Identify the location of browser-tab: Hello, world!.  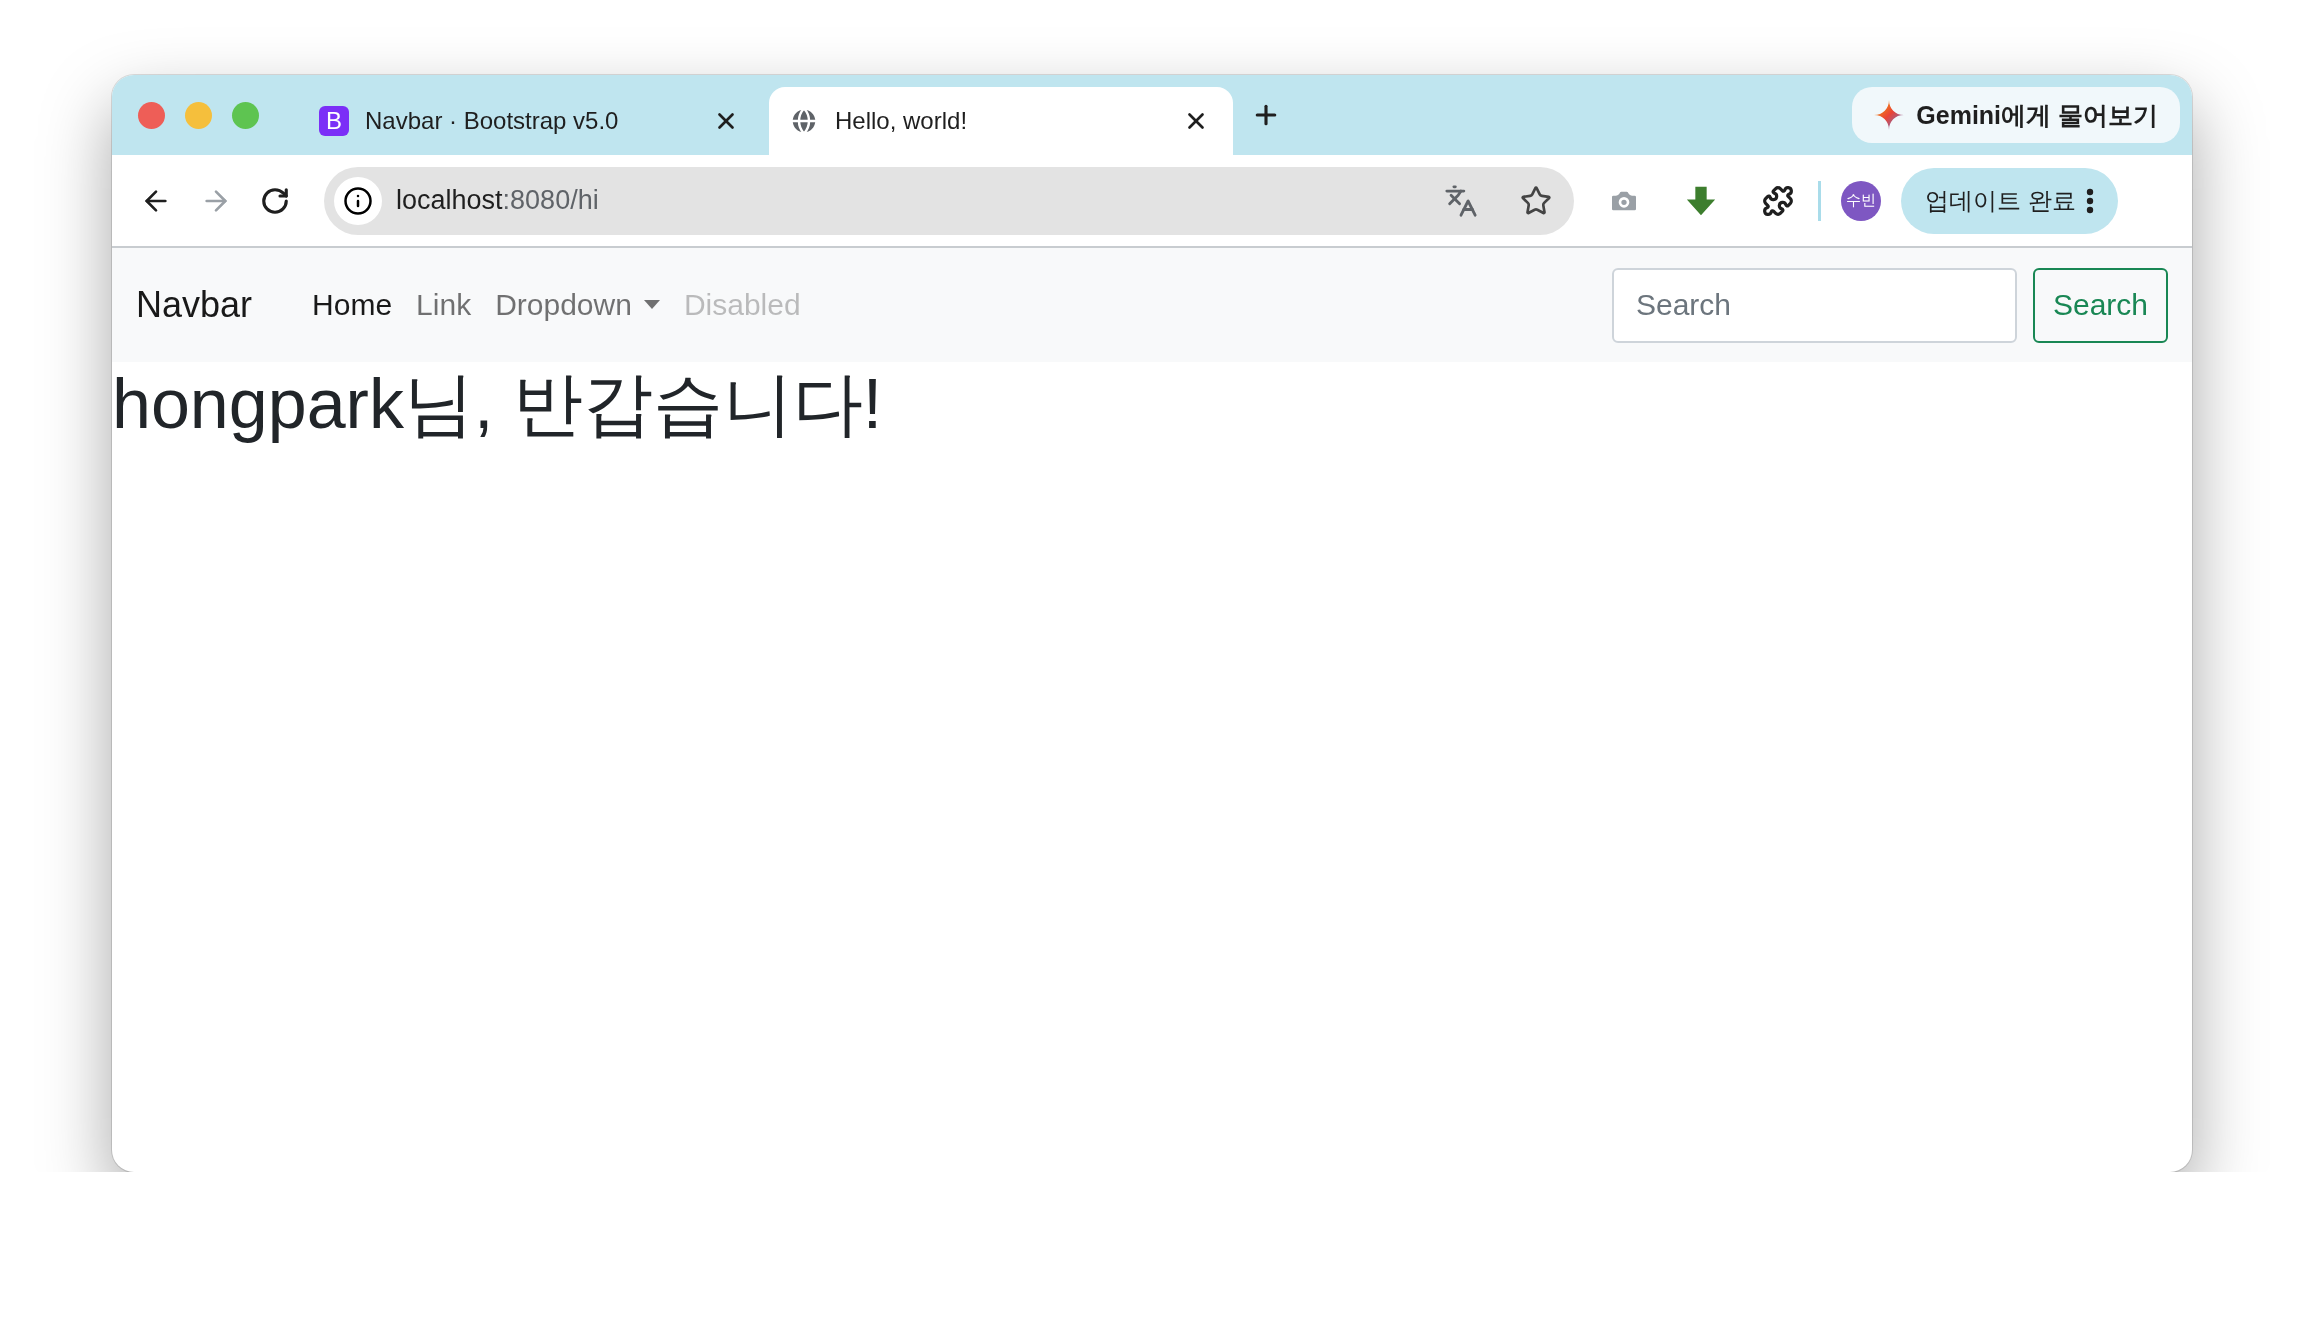
(1001, 121).